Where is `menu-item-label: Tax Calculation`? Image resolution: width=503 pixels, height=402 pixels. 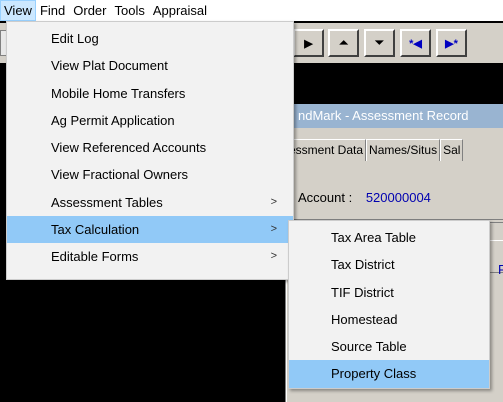 menu-item-label: Tax Calculation is located at coordinates (95, 230).